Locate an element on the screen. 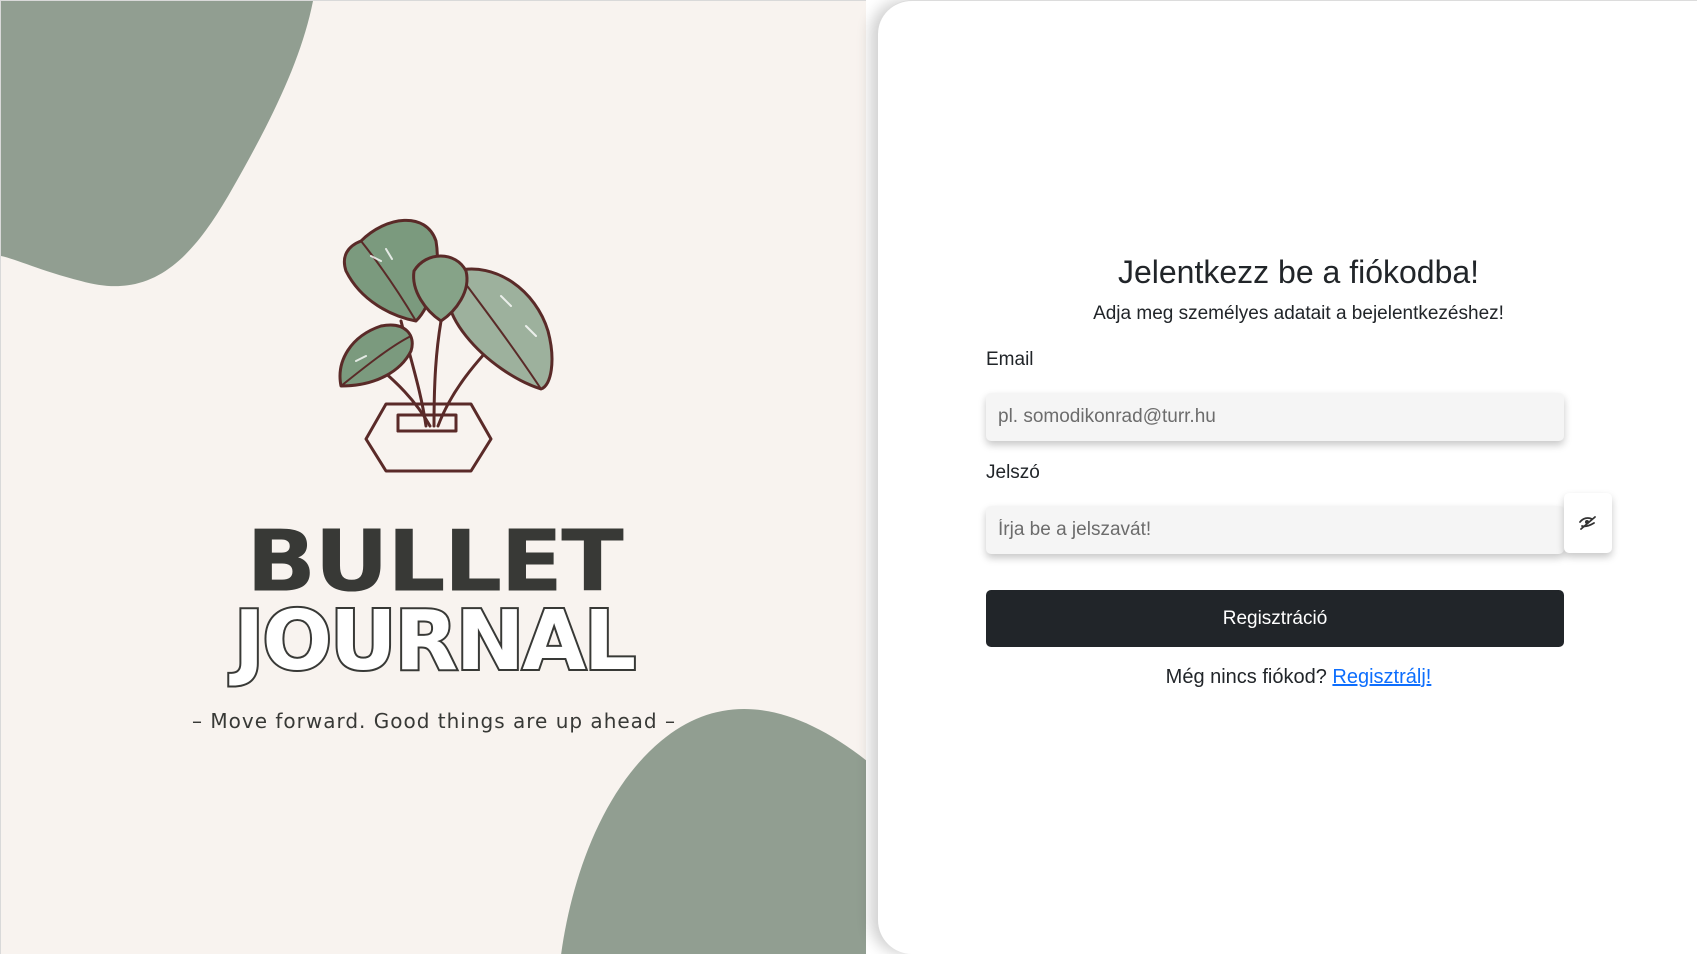 Image resolution: width=1697 pixels, height=954 pixels. password-visibility-toggle is located at coordinates (1588, 523).